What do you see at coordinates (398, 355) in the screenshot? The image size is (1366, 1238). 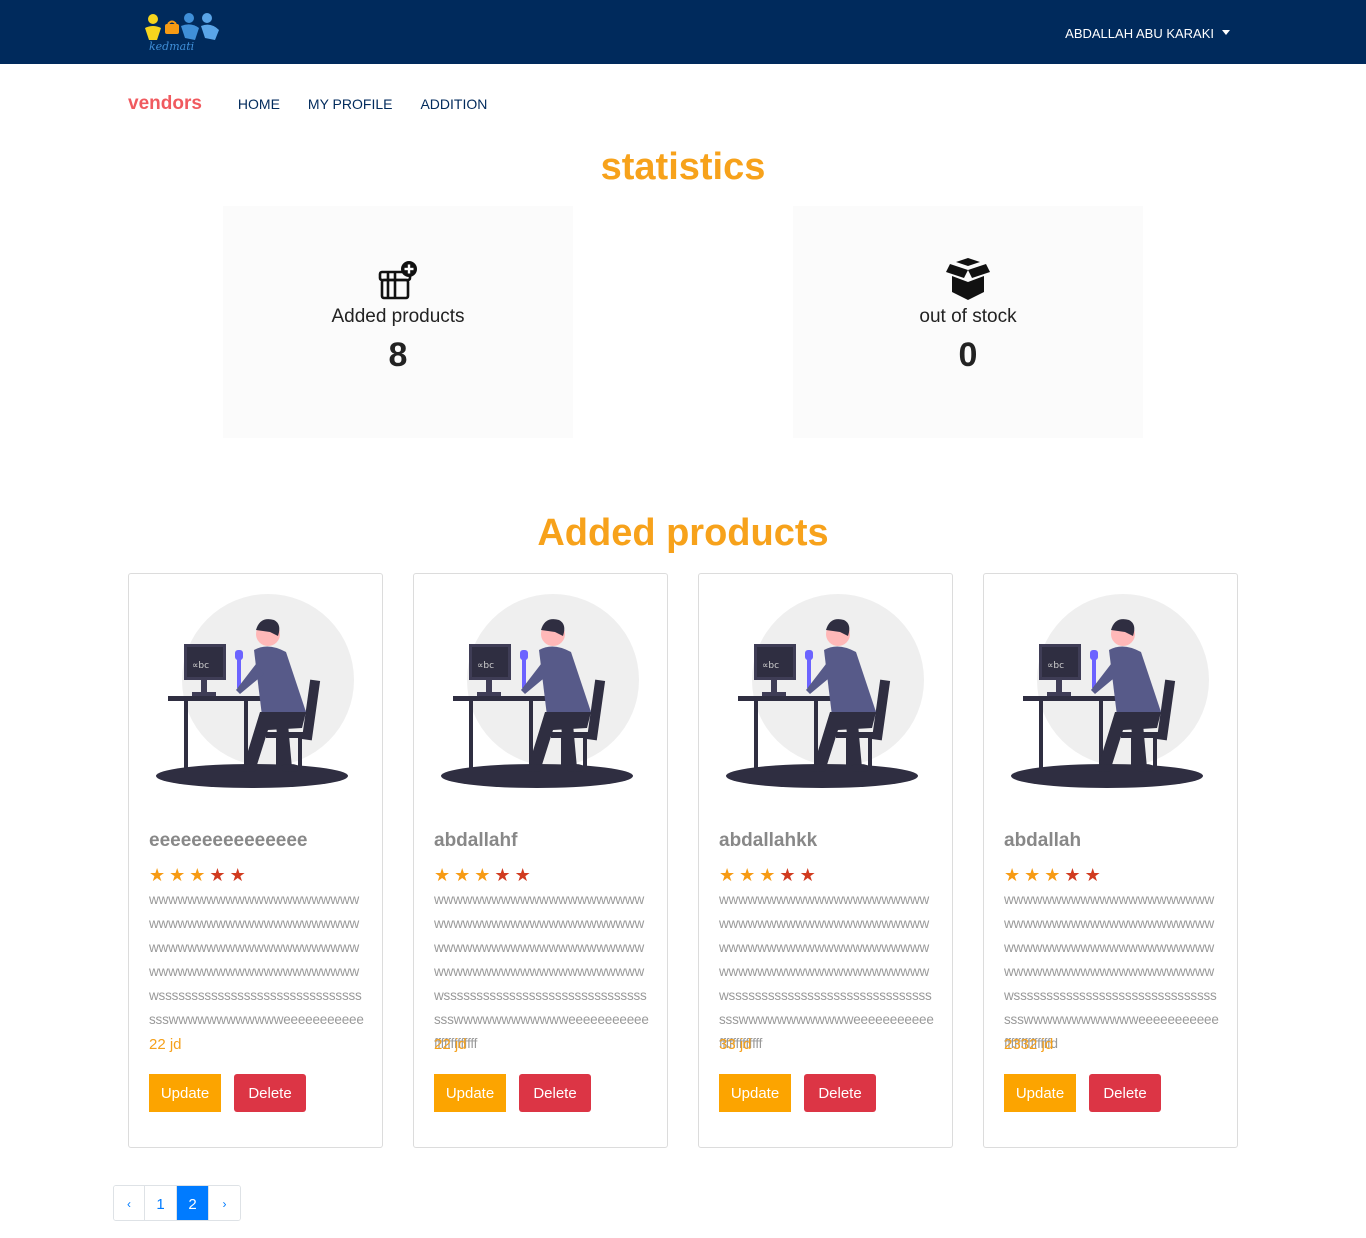 I see `stat-value: 8` at bounding box center [398, 355].